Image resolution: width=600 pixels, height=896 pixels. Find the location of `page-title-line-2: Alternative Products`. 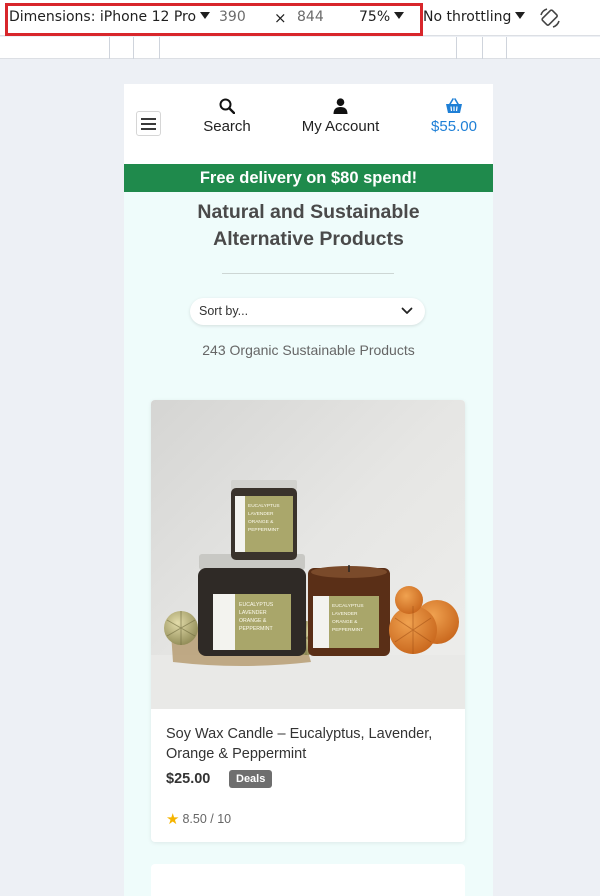

page-title-line-2: Alternative Products is located at coordinates (308, 239).